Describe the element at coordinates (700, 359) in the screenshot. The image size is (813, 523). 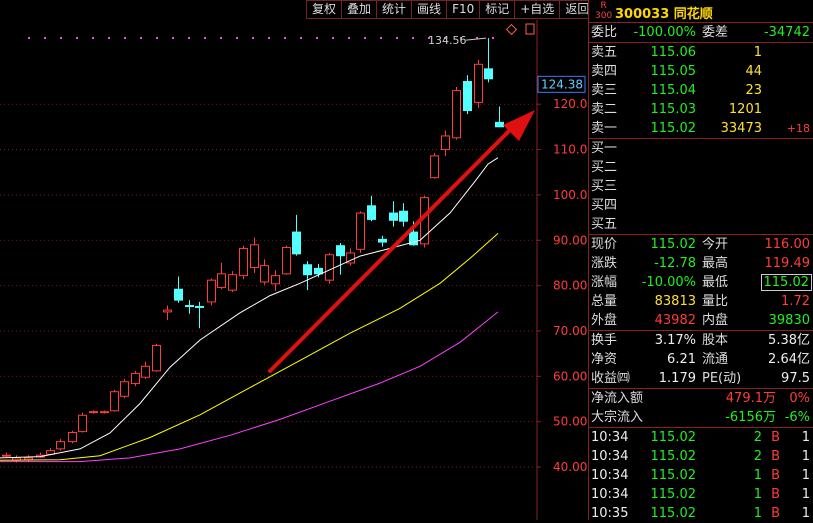
I see `finance-row: 净资 6.21 流通 2.64亿` at that location.